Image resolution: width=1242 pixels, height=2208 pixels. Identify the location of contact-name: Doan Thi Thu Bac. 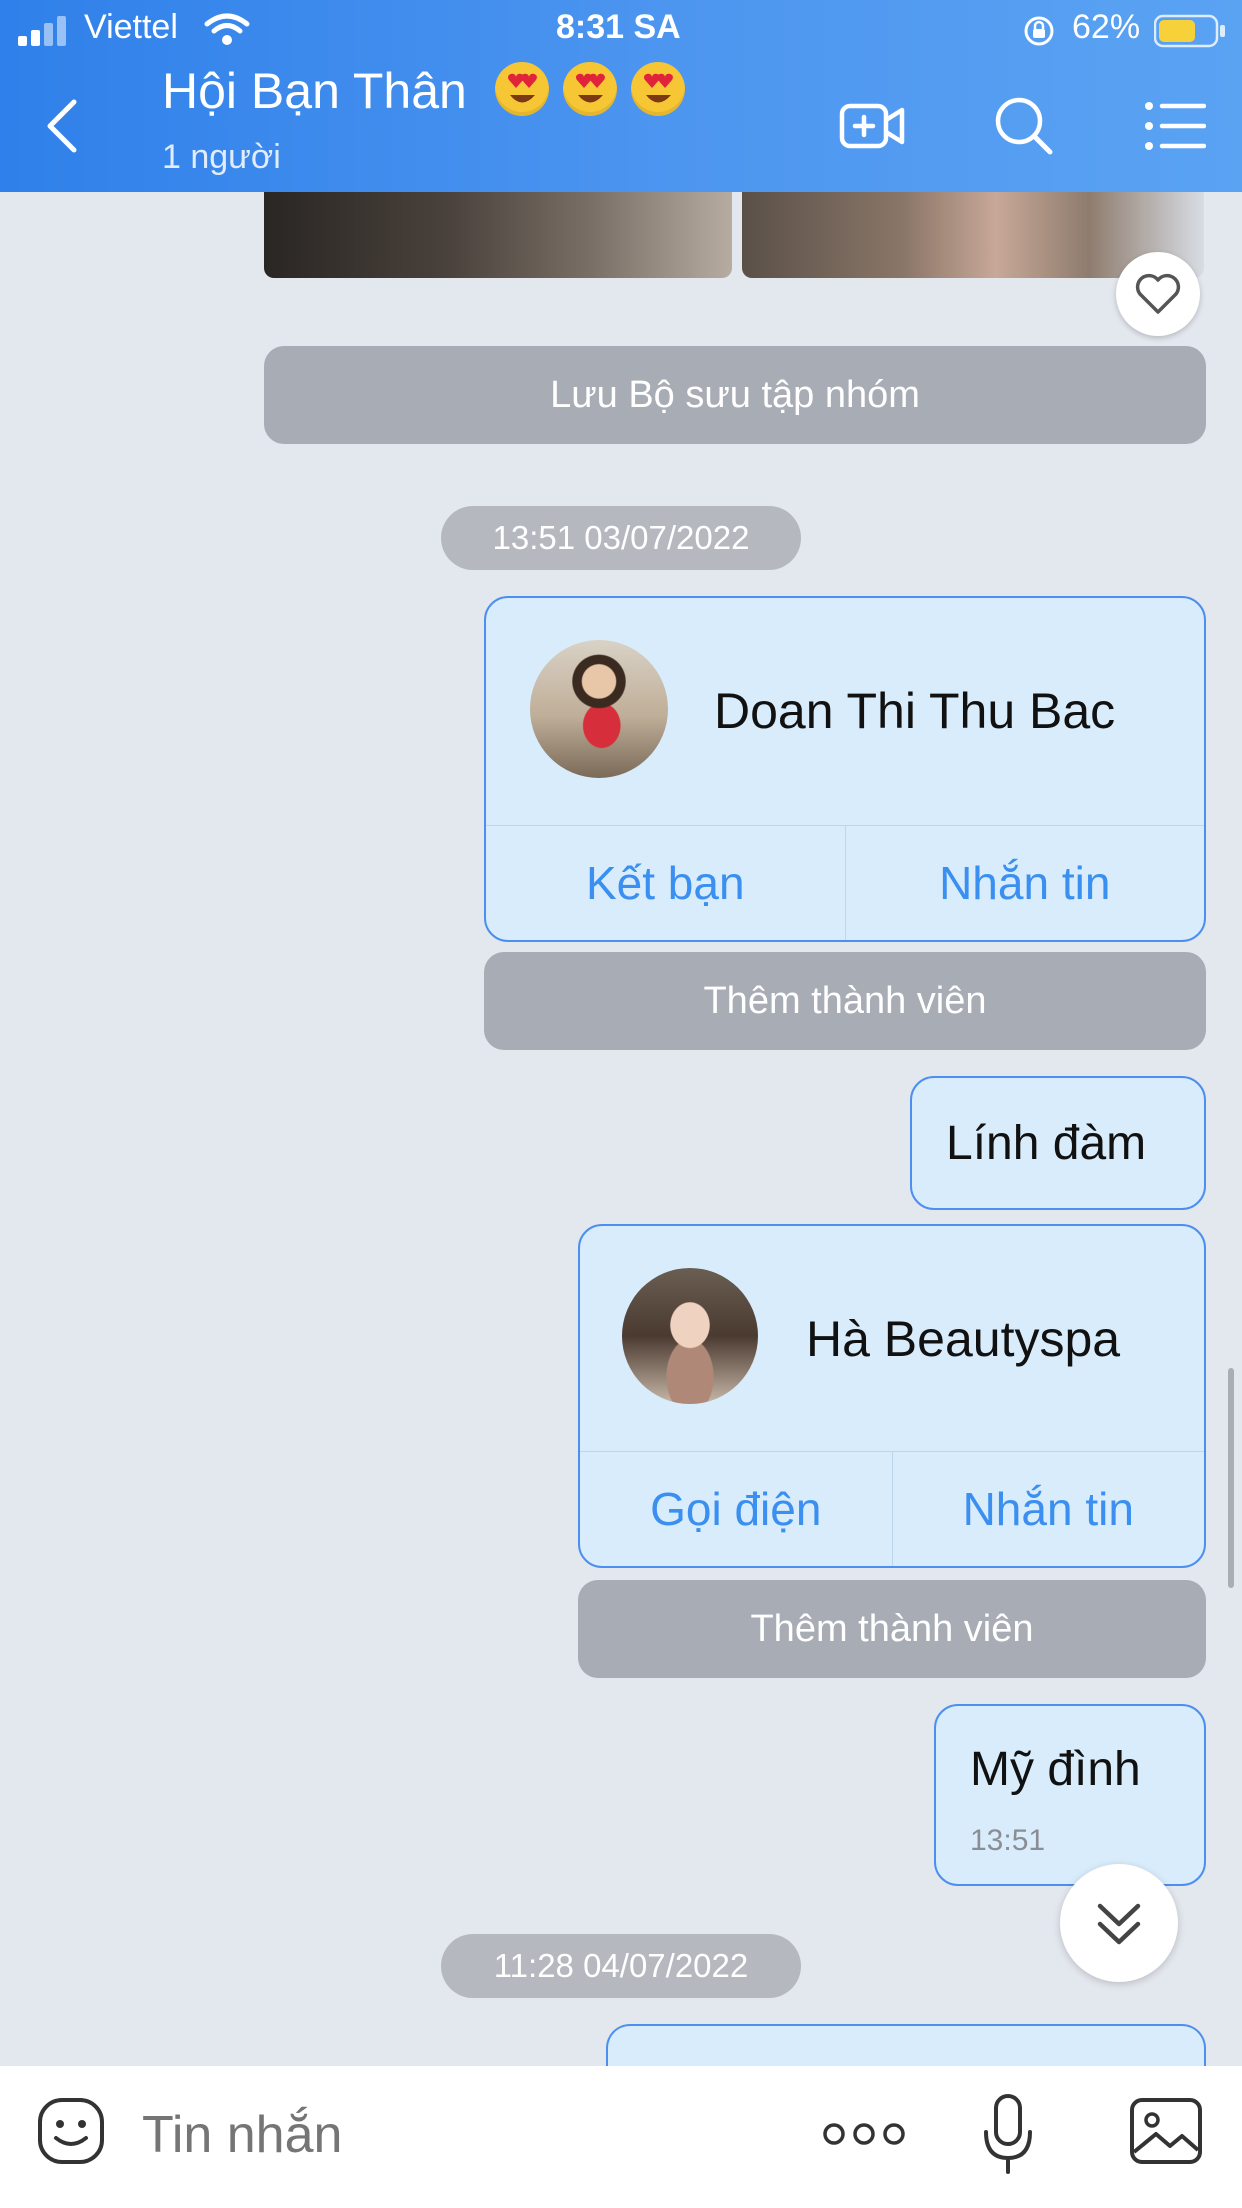
(915, 711).